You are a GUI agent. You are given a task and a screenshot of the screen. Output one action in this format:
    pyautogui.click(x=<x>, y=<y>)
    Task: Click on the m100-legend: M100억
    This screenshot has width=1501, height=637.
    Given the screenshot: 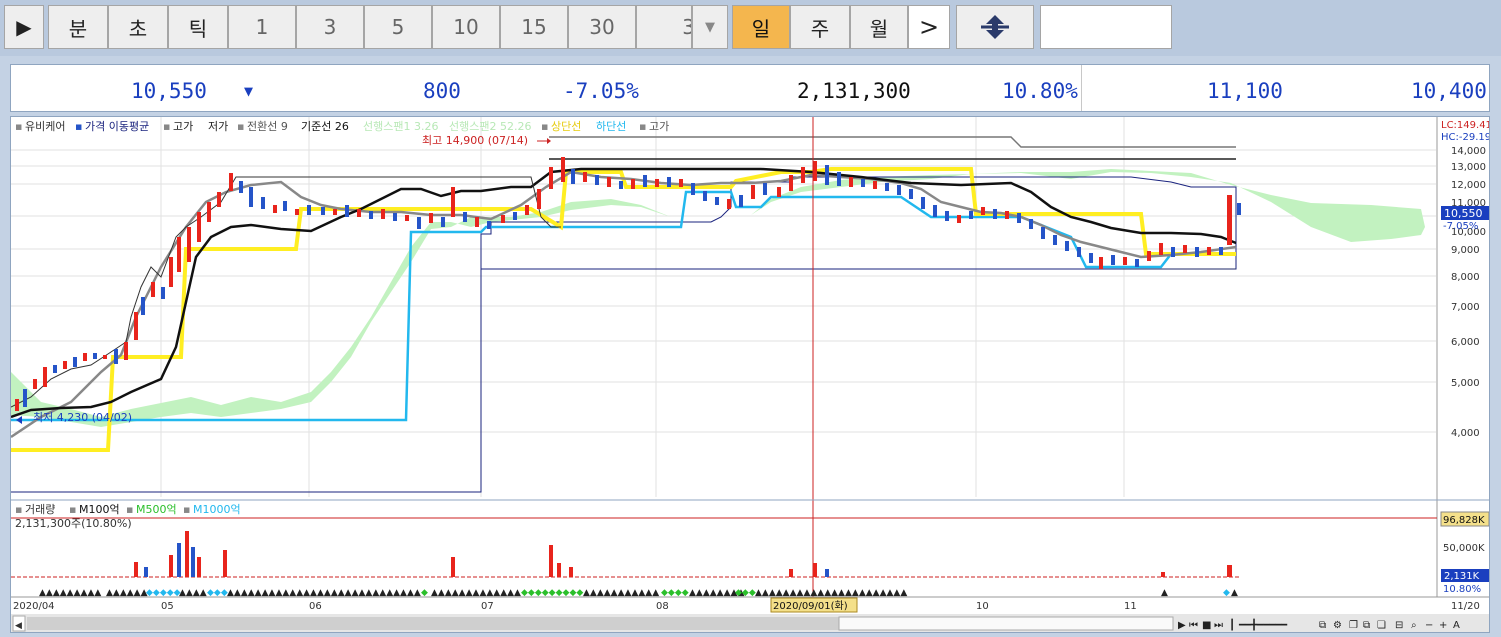 What is the action you would take?
    pyautogui.click(x=99, y=509)
    